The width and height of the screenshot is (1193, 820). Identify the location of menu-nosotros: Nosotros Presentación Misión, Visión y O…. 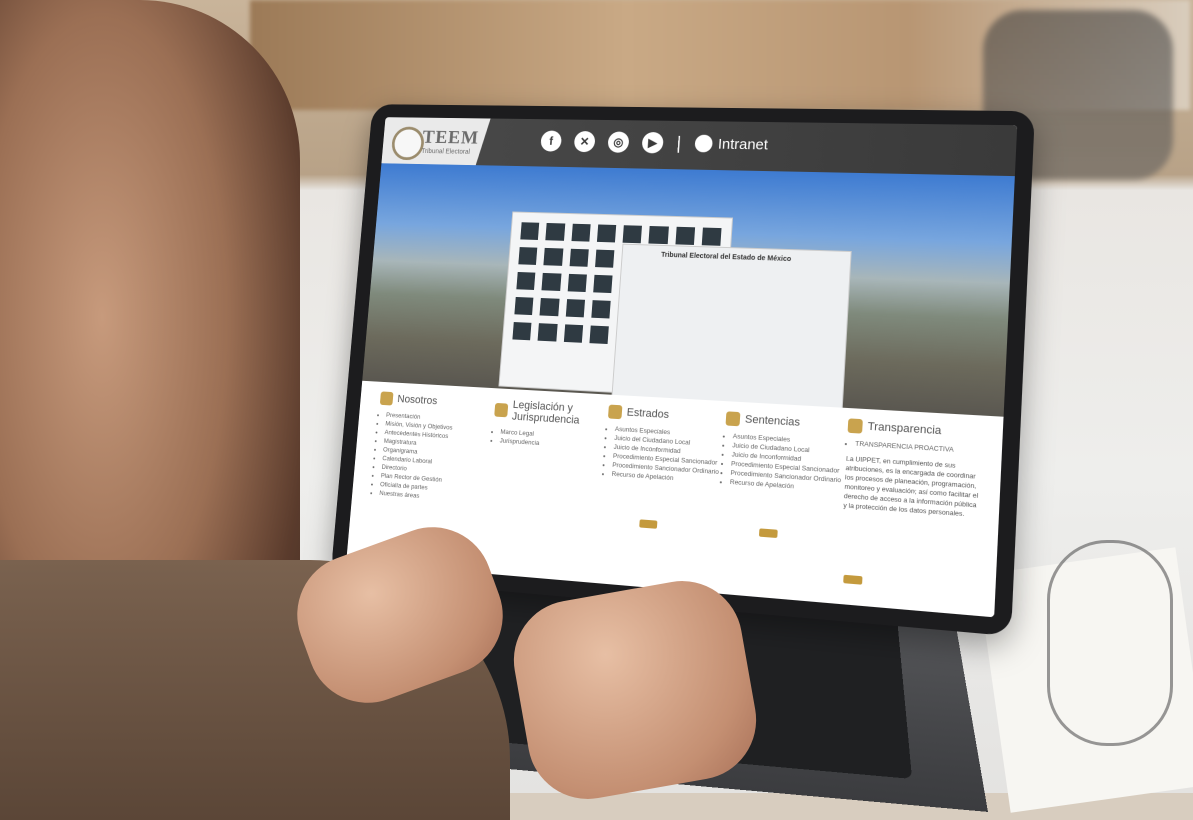
(430, 448).